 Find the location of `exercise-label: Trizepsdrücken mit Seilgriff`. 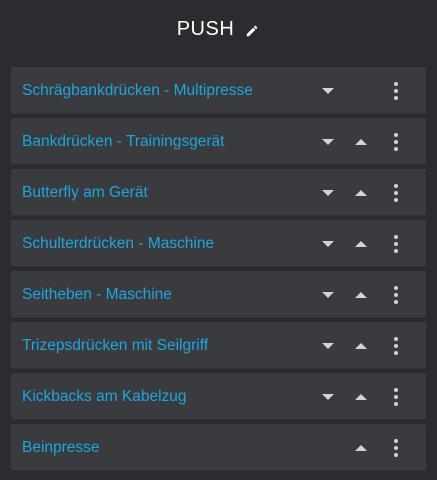

exercise-label: Trizepsdrücken mit Seilgriff is located at coordinates (115, 345).